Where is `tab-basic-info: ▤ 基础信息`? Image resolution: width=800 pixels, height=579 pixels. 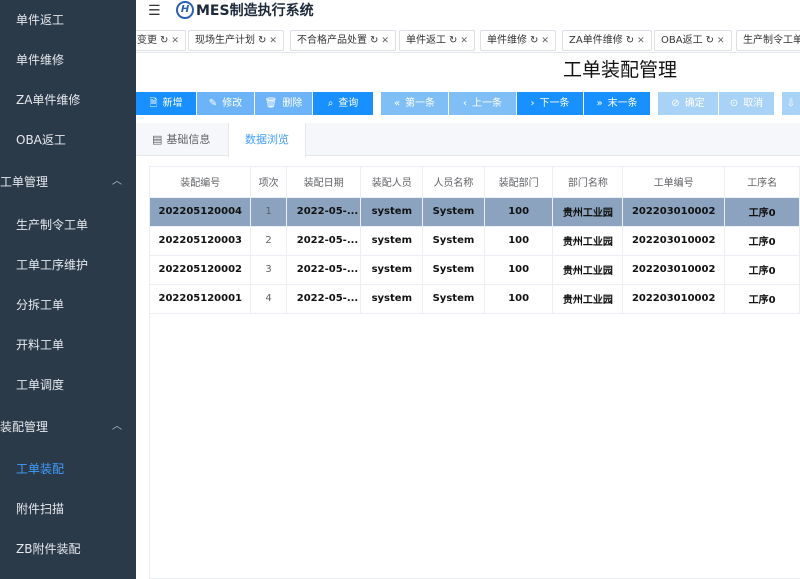 tab-basic-info: ▤ 基础信息 is located at coordinates (191, 139).